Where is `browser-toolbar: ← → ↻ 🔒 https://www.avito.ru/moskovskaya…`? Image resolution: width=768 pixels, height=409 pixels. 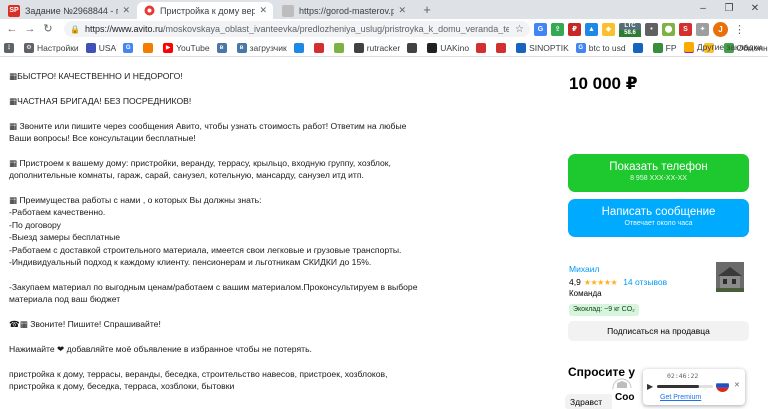
browser-toolbar: ← → ↻ 🔒 https://www.avito.ru/moskovskaya… is located at coordinates (384, 29).